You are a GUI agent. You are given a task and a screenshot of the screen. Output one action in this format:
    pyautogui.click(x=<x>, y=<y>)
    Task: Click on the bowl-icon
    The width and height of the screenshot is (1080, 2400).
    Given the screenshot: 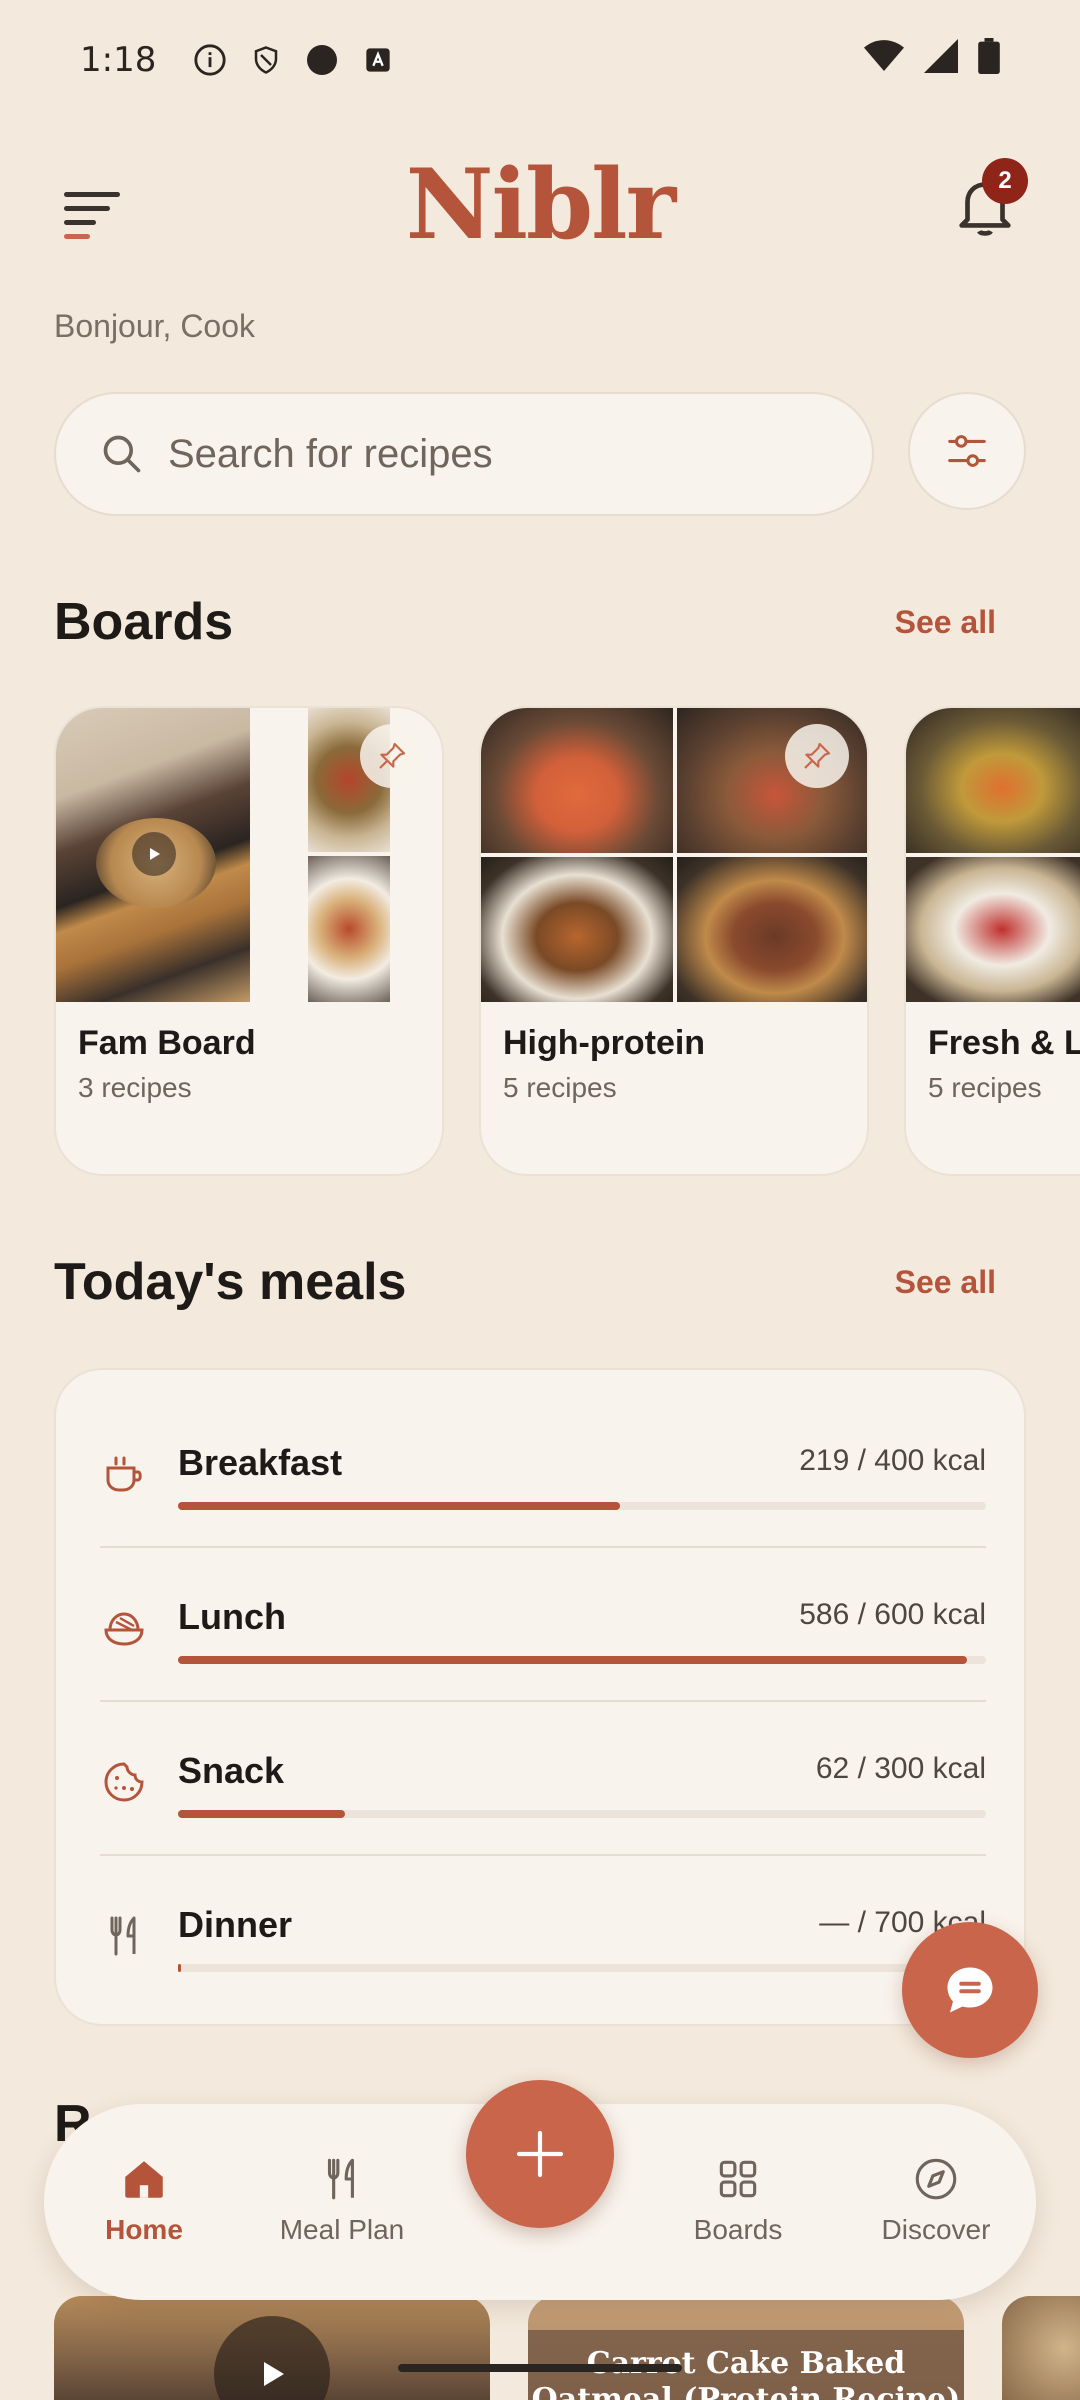 What is the action you would take?
    pyautogui.click(x=124, y=1629)
    